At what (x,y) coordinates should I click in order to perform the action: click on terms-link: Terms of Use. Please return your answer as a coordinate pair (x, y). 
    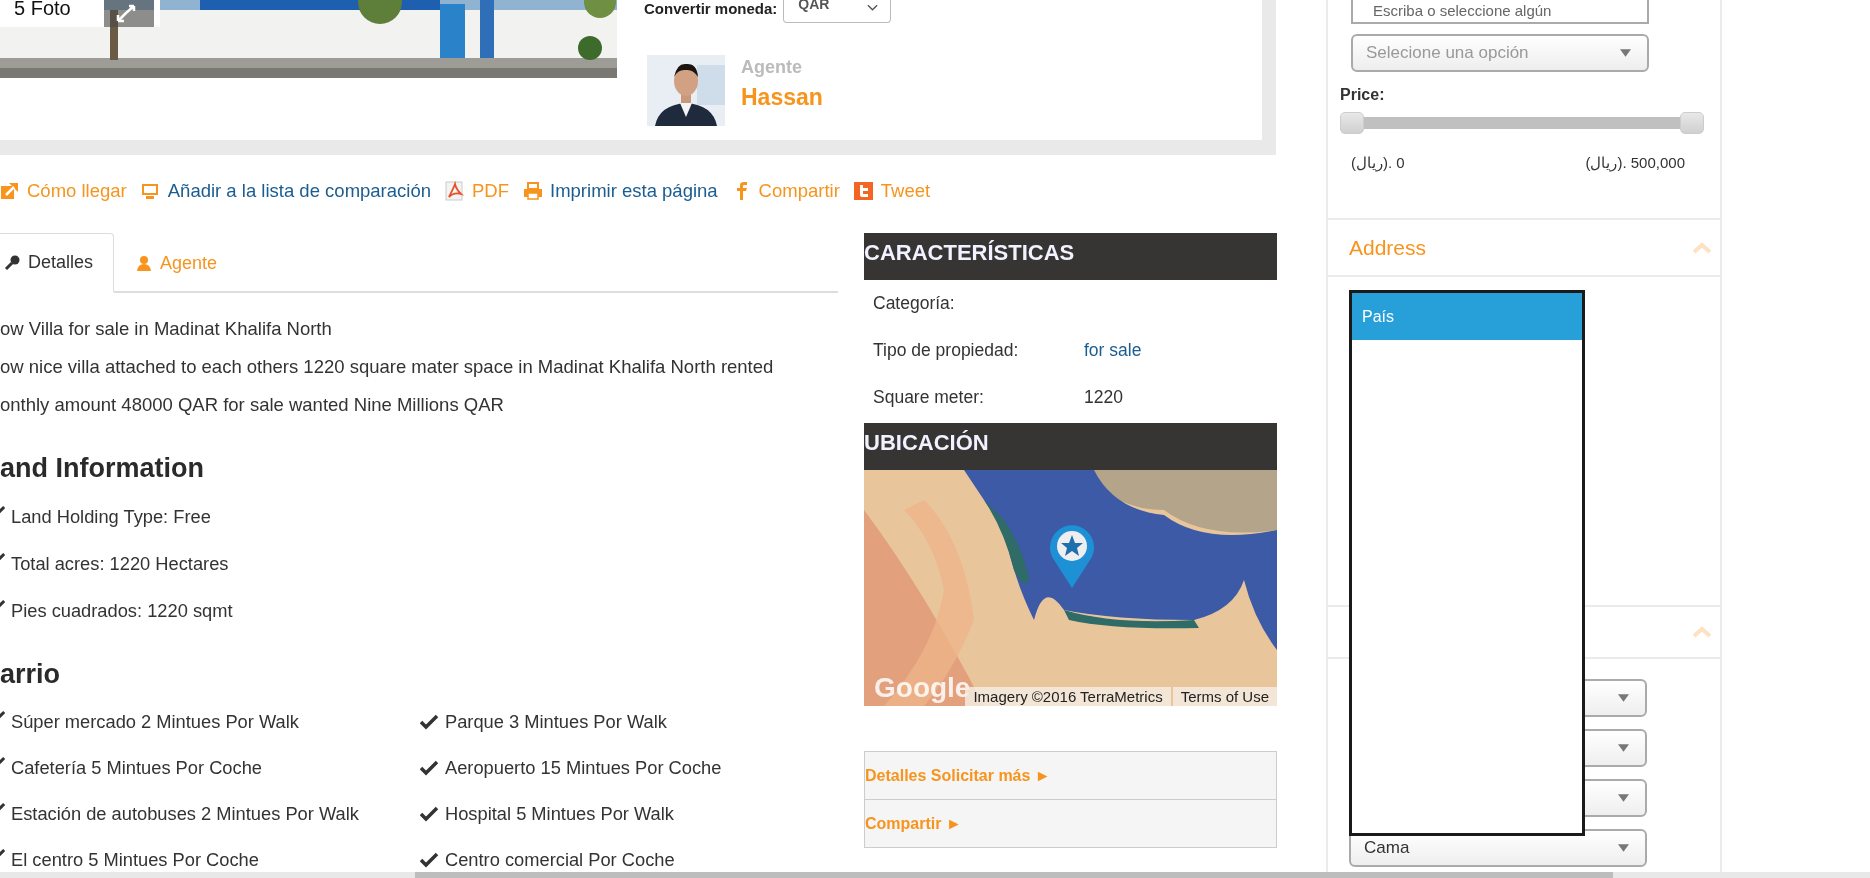
    Looking at the image, I should click on (1224, 696).